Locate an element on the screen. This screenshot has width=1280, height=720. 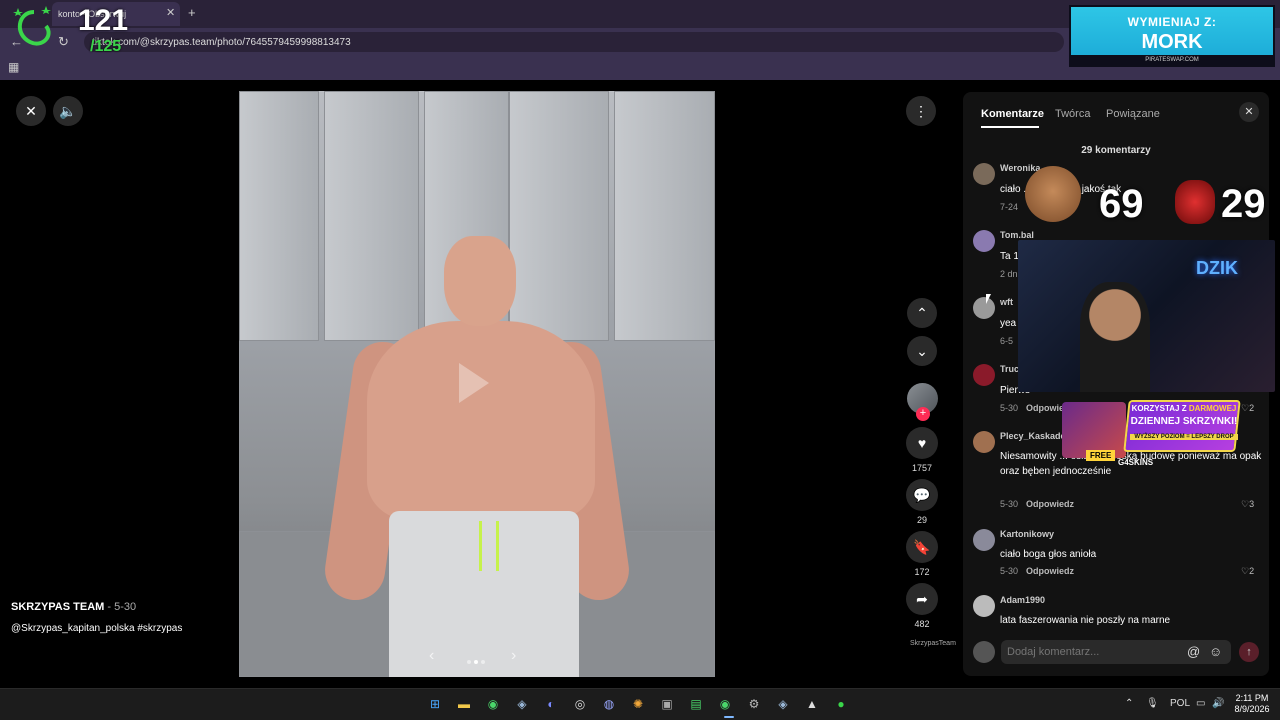
comment-username: Plecy_Kaskader is located at coordinates (1034, 436).